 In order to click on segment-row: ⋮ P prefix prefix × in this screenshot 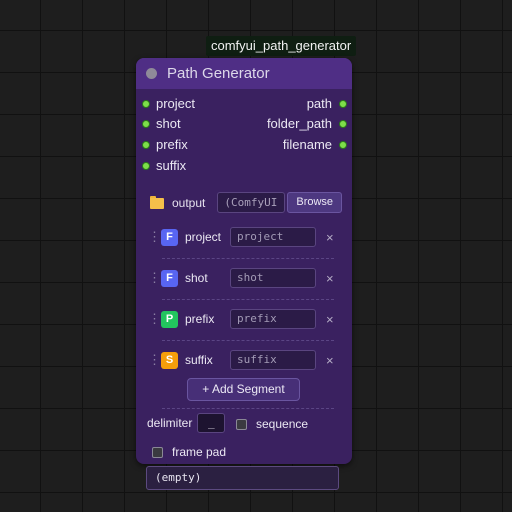, I will do `click(244, 319)`.